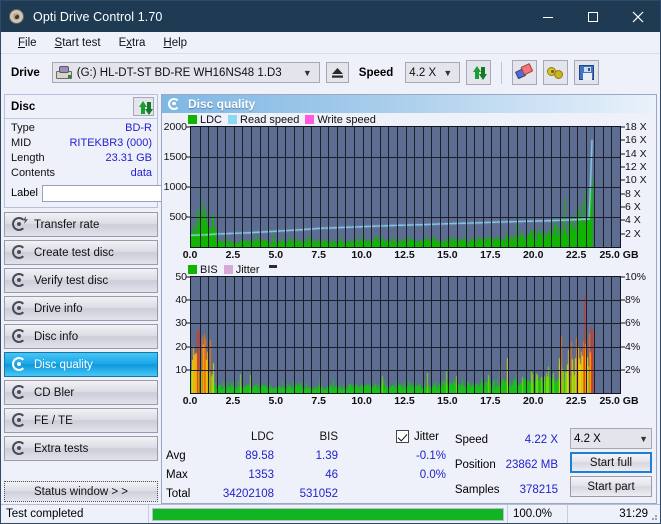 The image size is (661, 524). What do you see at coordinates (81, 392) in the screenshot?
I see `sidebar-item-cd-bler: CD Bler` at bounding box center [81, 392].